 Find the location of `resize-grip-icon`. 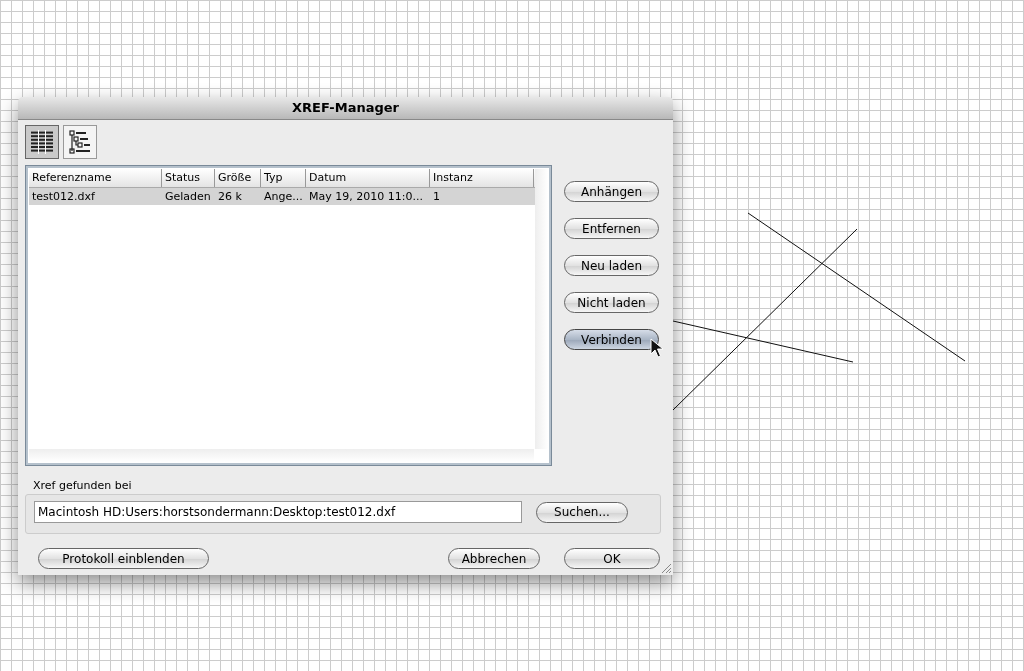

resize-grip-icon is located at coordinates (666, 568).